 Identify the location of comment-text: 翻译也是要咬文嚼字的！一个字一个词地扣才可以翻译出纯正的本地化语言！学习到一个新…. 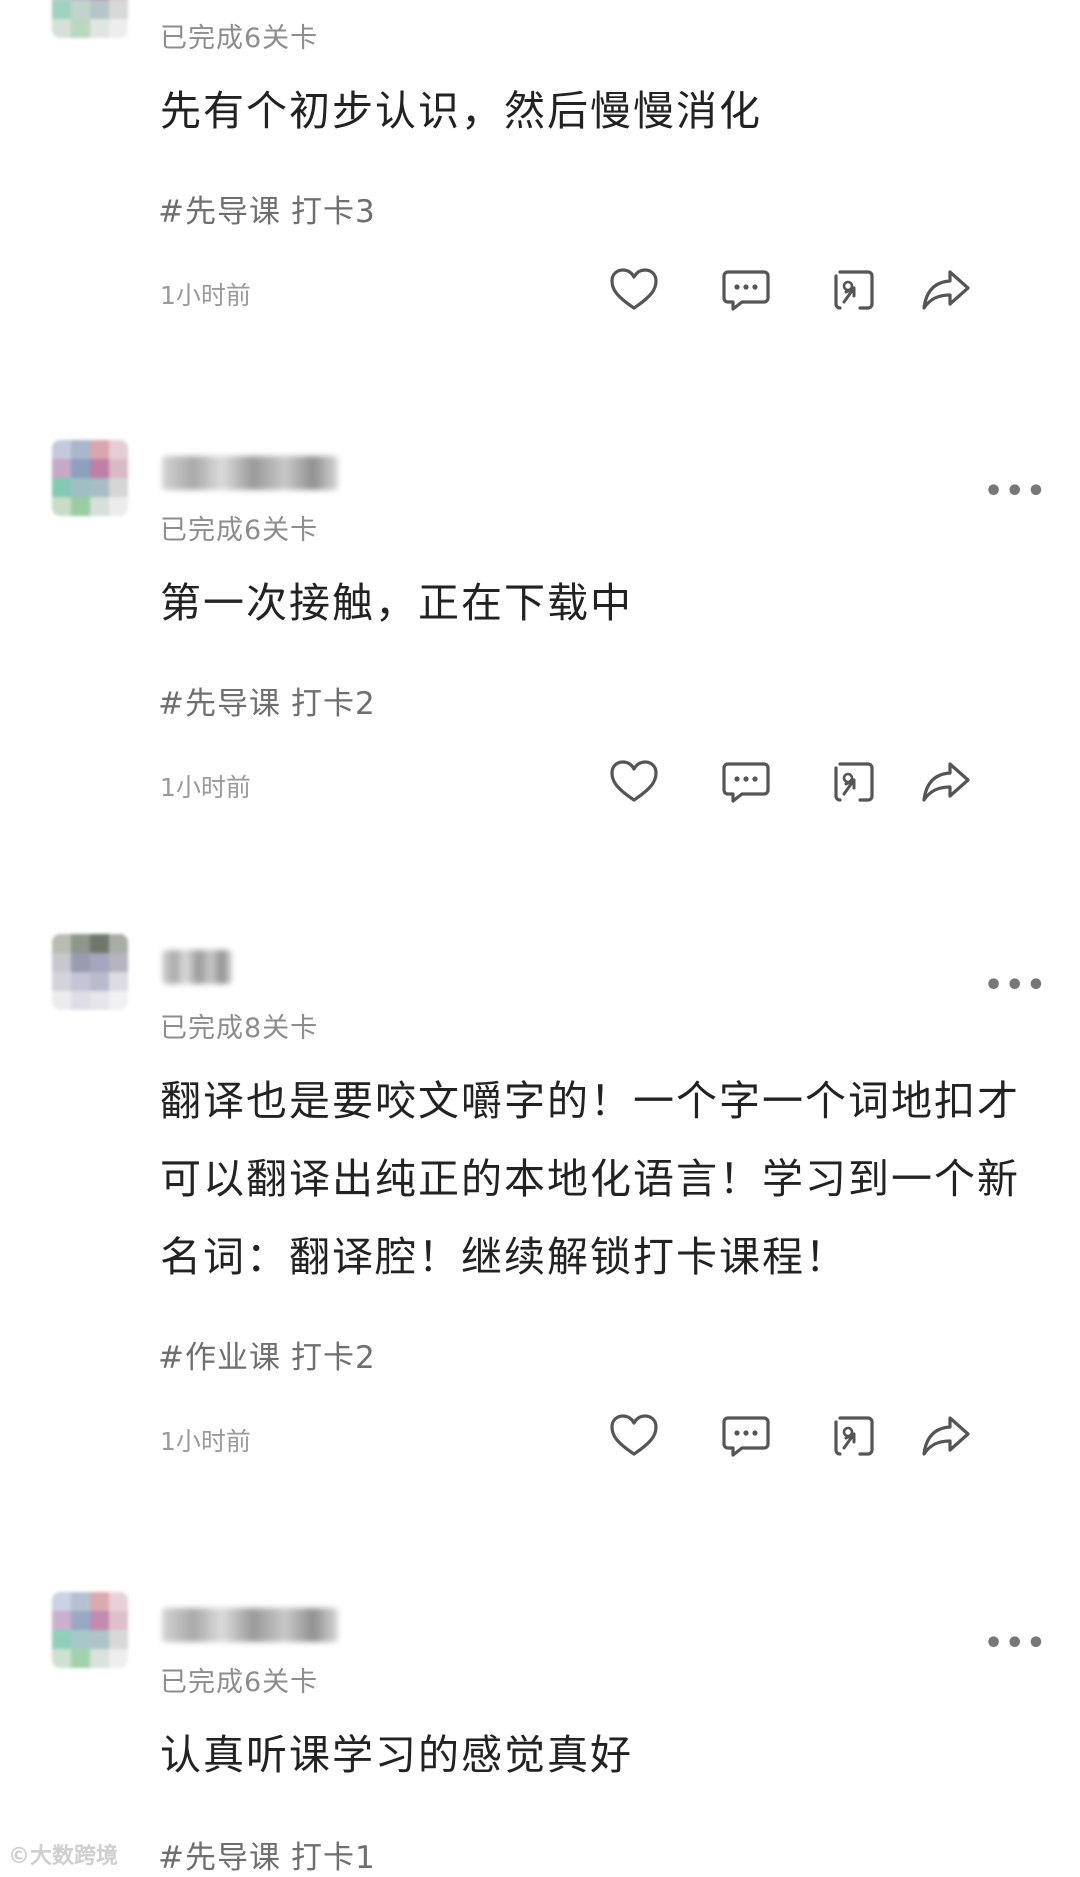
(590, 1179).